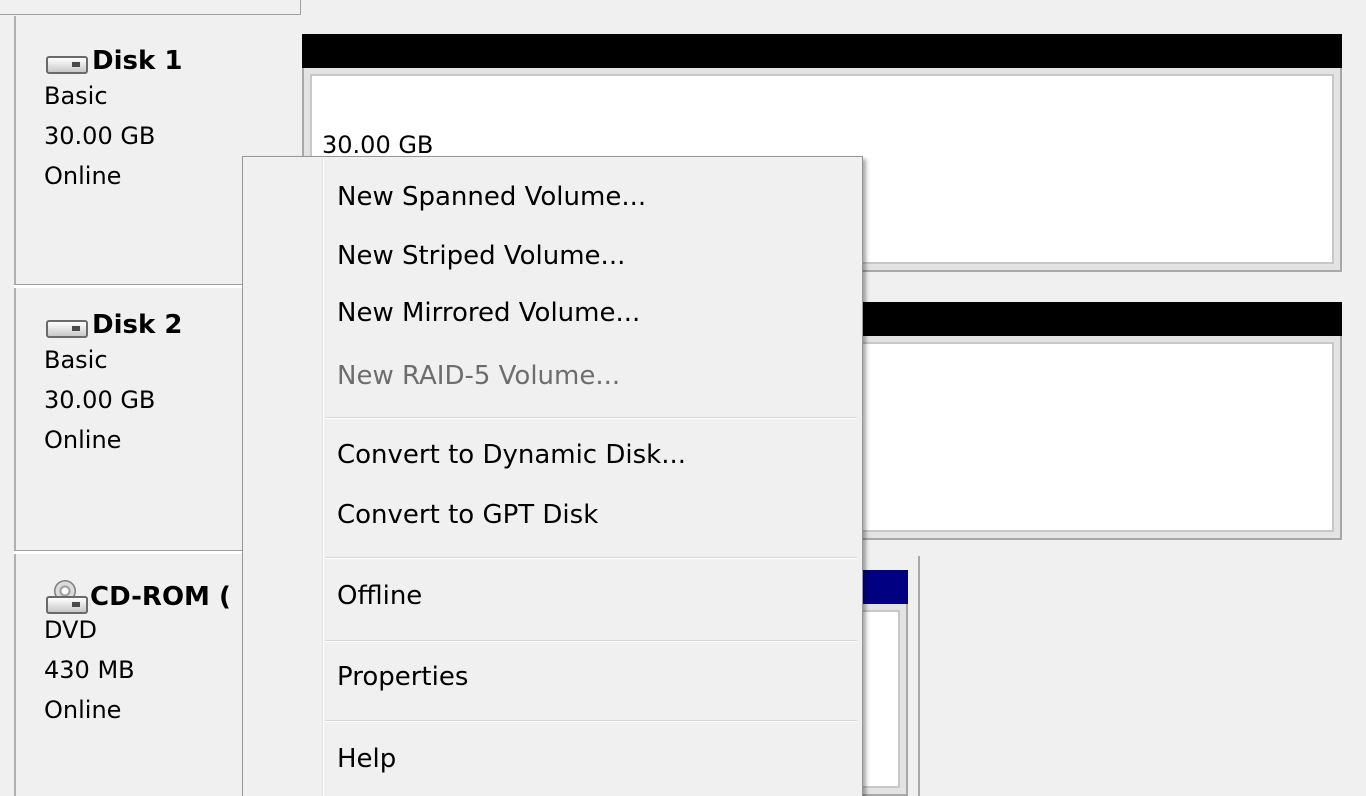  What do you see at coordinates (822, 51) in the screenshot?
I see `volume-header-bar` at bounding box center [822, 51].